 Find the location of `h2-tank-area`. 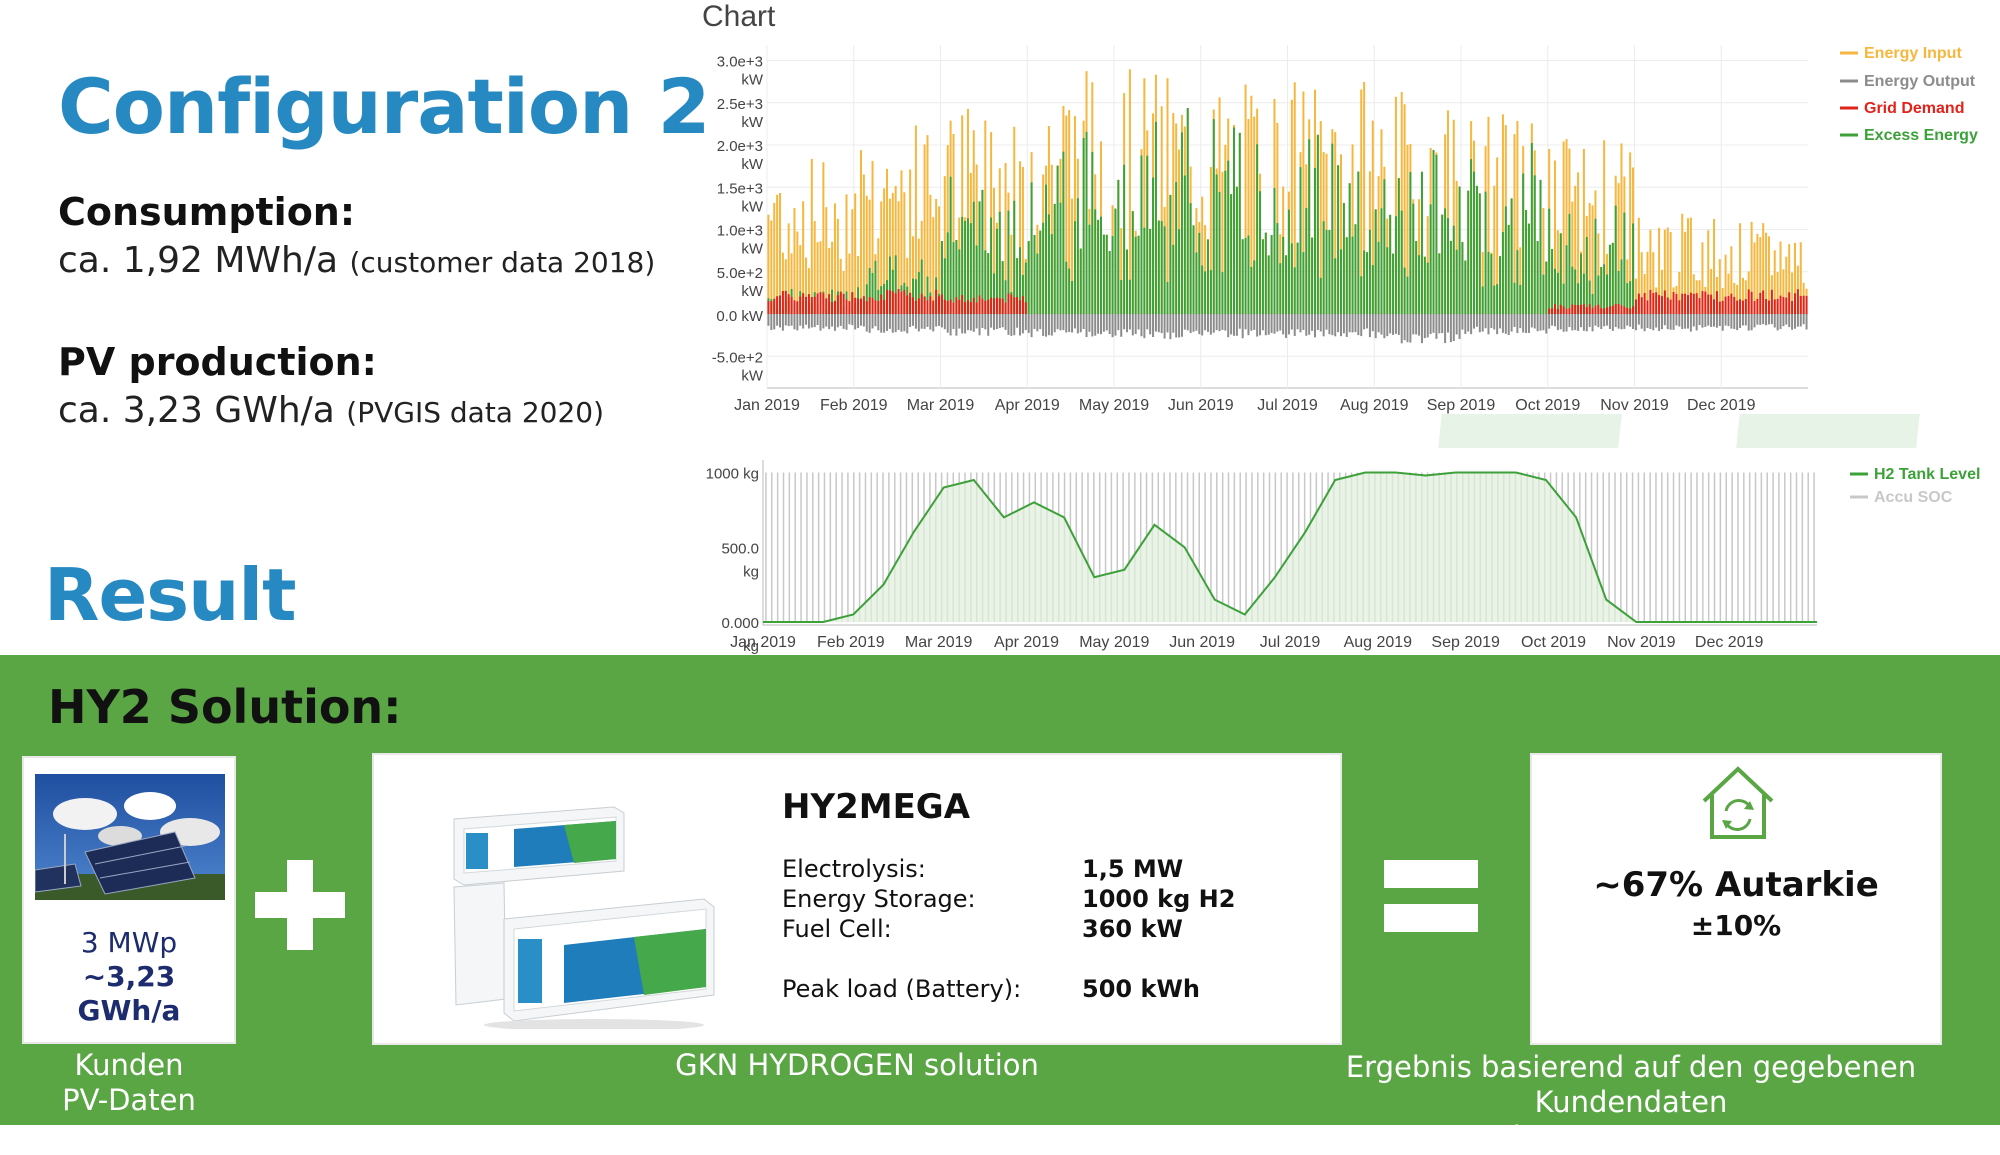

h2-tank-area is located at coordinates (1290, 547).